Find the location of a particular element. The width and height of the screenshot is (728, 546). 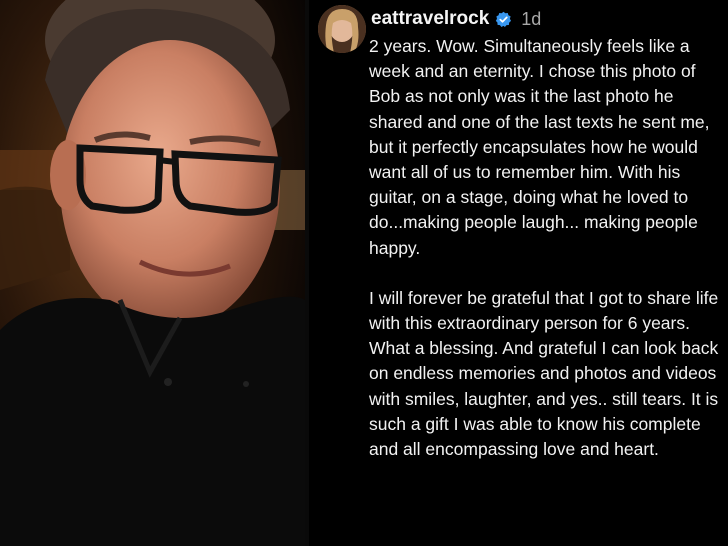

profile-avatar is located at coordinates (342, 29).